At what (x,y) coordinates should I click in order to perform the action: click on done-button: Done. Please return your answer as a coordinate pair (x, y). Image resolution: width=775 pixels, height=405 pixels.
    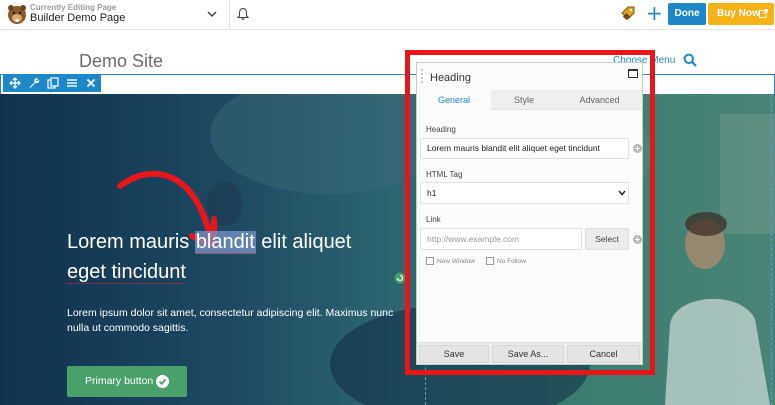
    Looking at the image, I should click on (687, 14).